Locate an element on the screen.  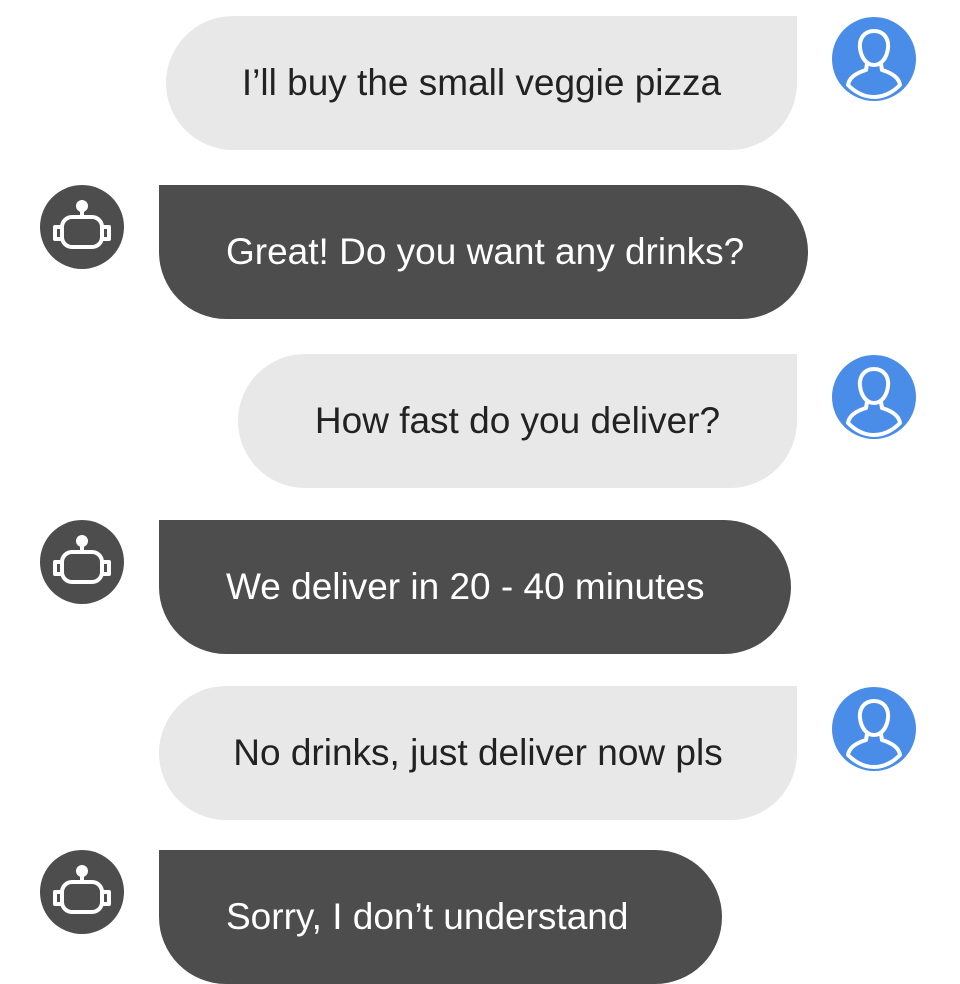
user-bubble: How fast do you deliver? is located at coordinates (517, 421).